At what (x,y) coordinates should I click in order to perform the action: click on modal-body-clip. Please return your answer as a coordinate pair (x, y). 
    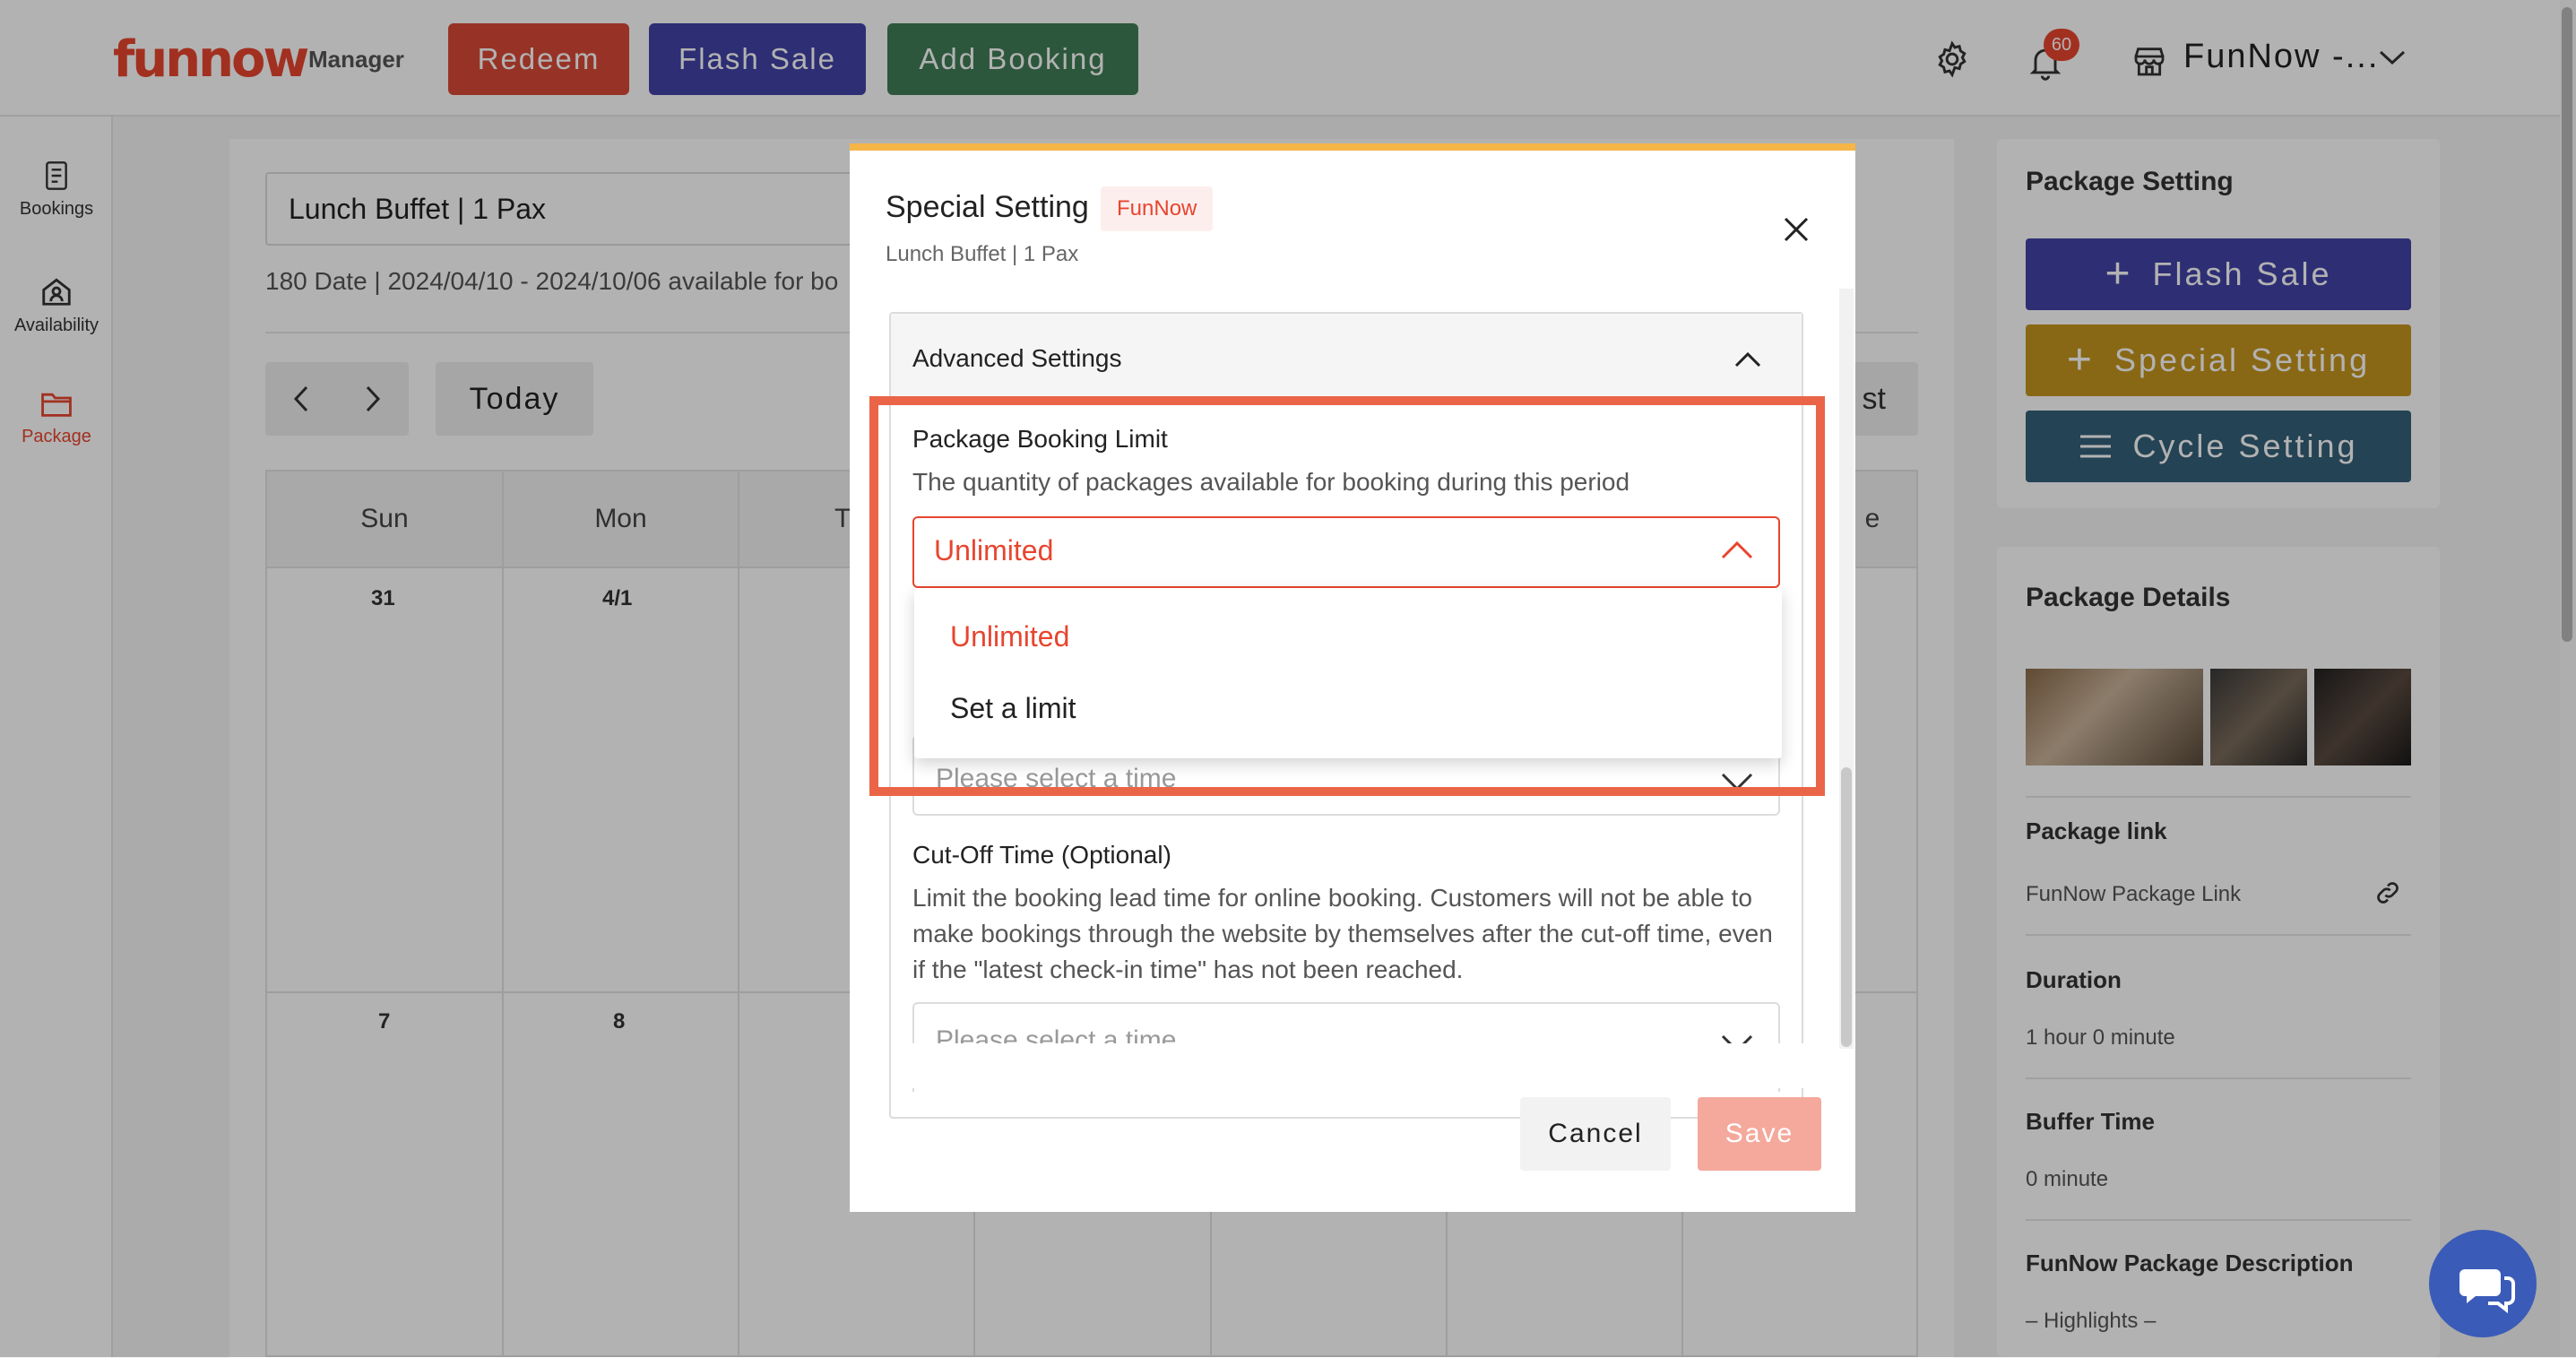
    Looking at the image, I should click on (1364, 1065).